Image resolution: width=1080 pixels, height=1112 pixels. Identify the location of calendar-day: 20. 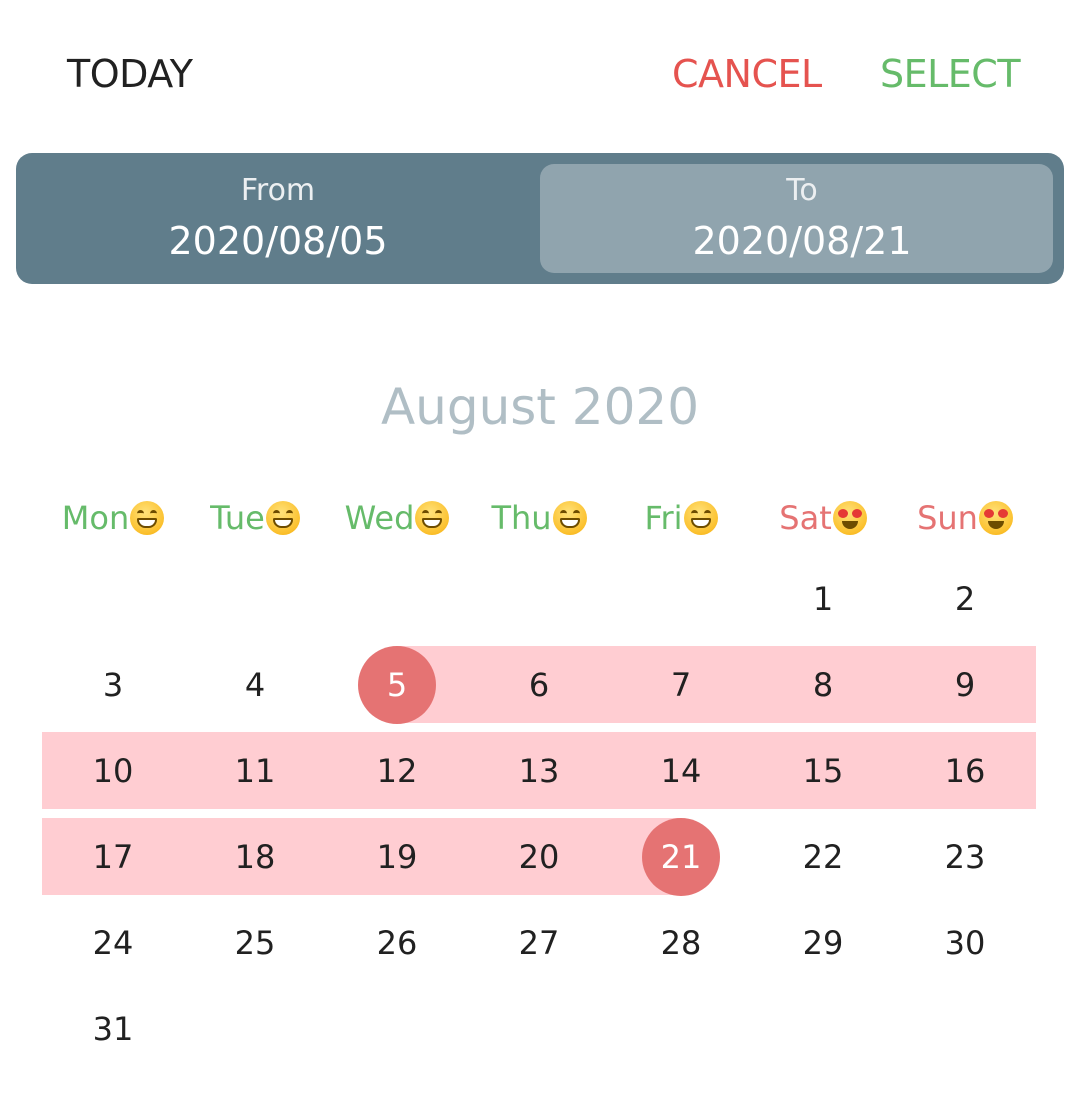
(539, 857).